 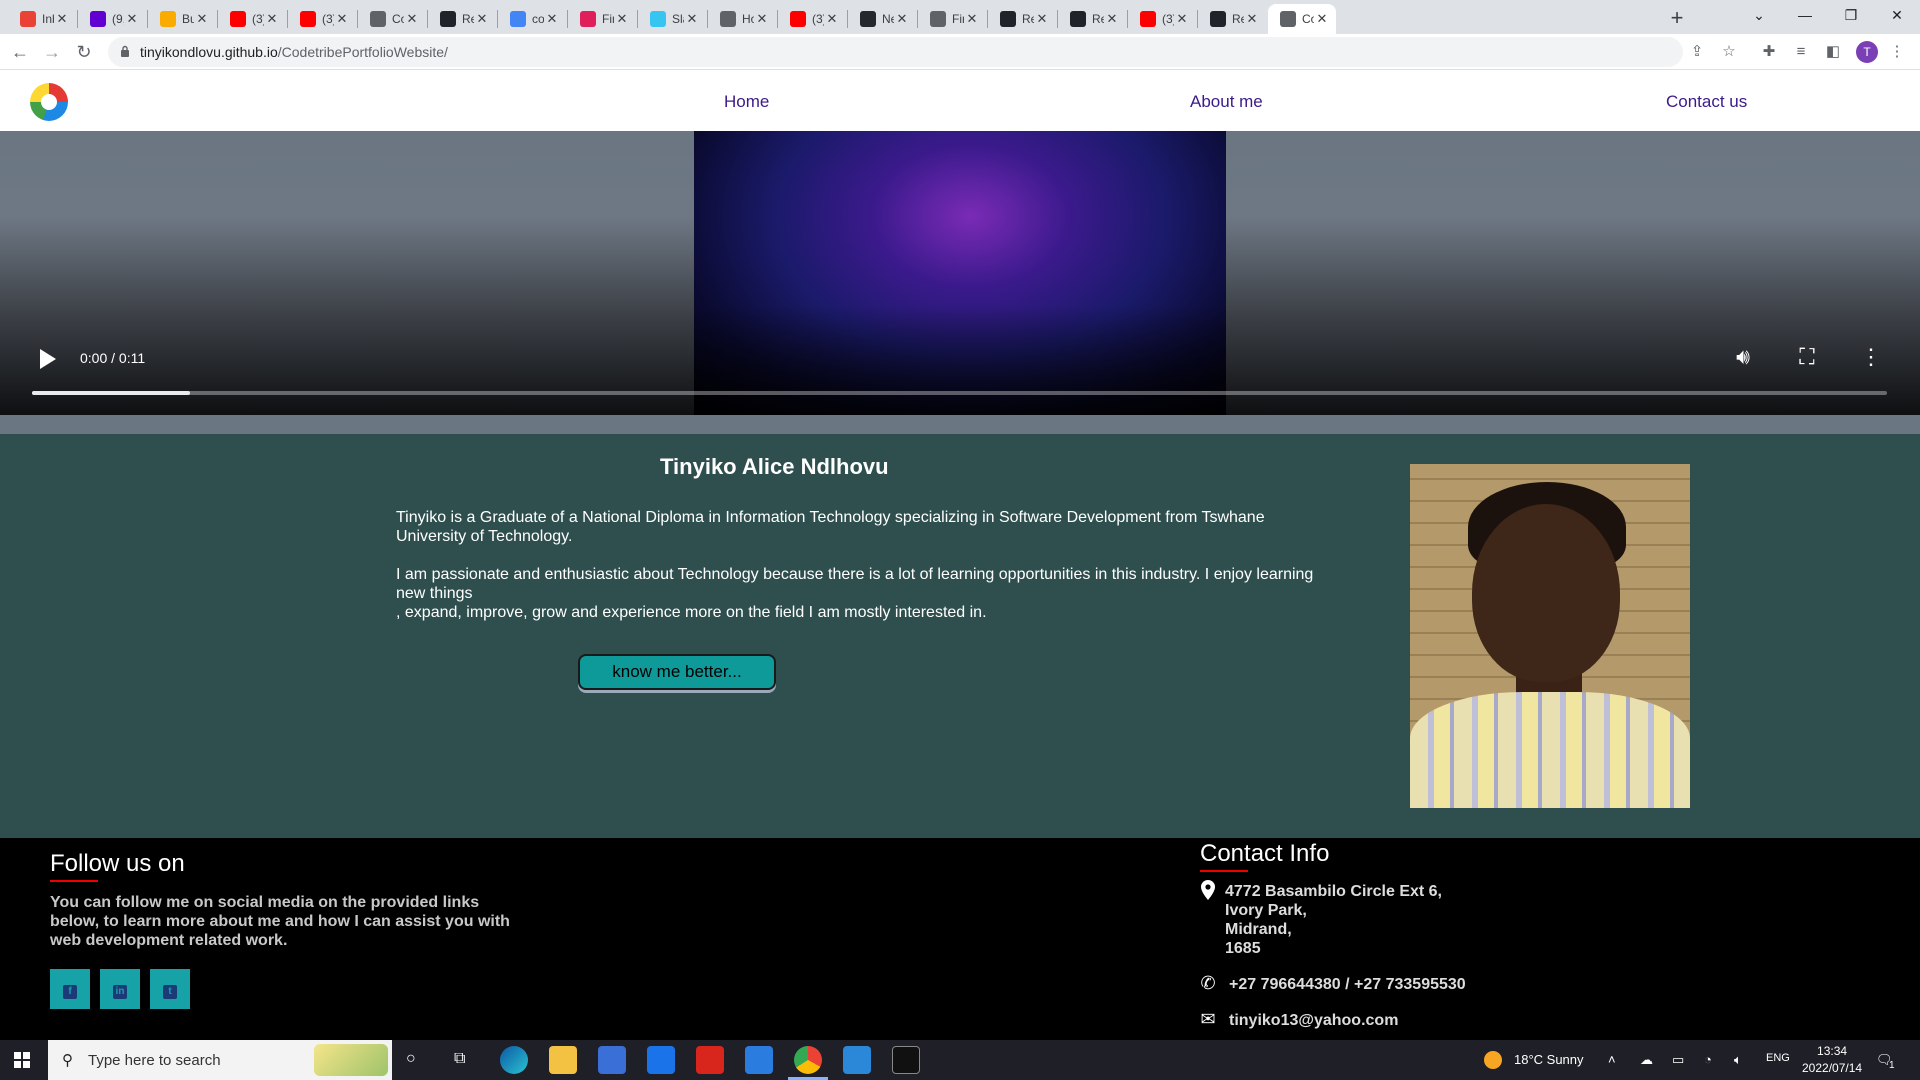 I want to click on vscode-icon, so click(x=759, y=1060).